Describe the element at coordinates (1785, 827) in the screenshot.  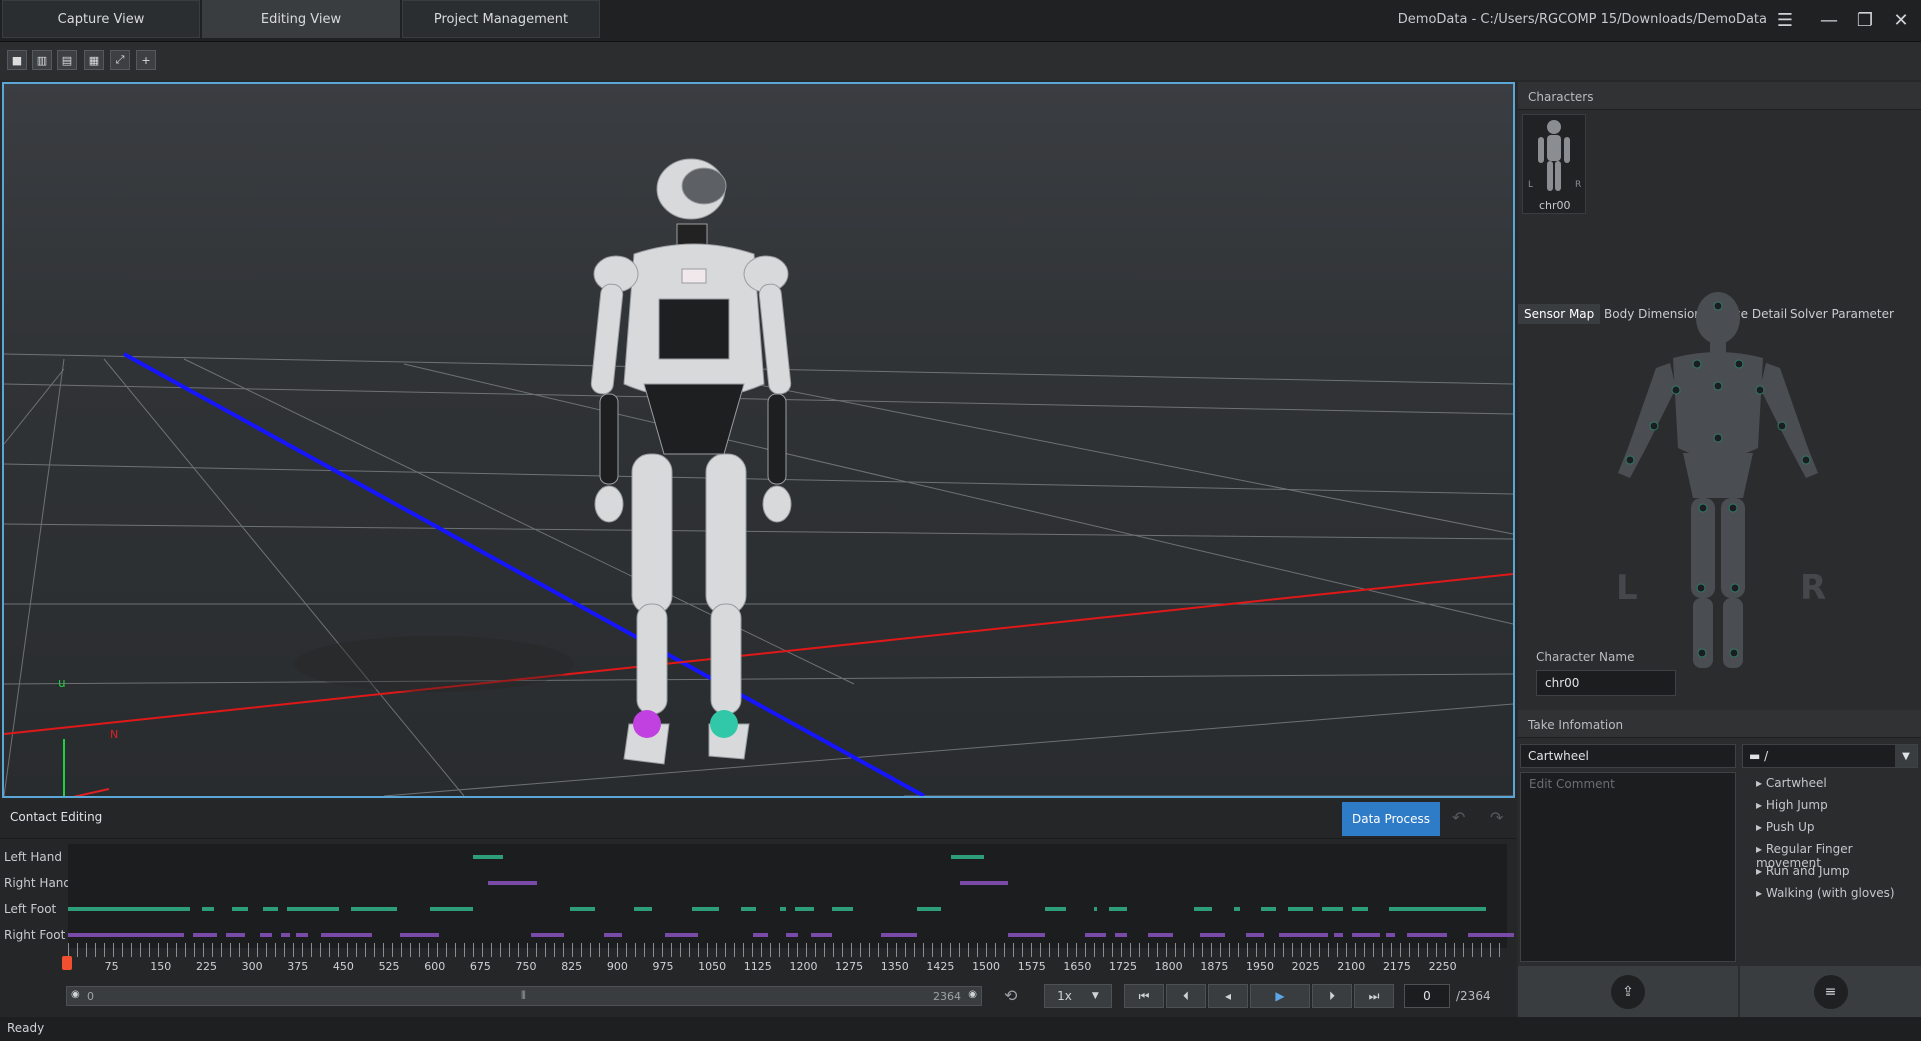
I see `take-list-item: ▸ Push Up` at that location.